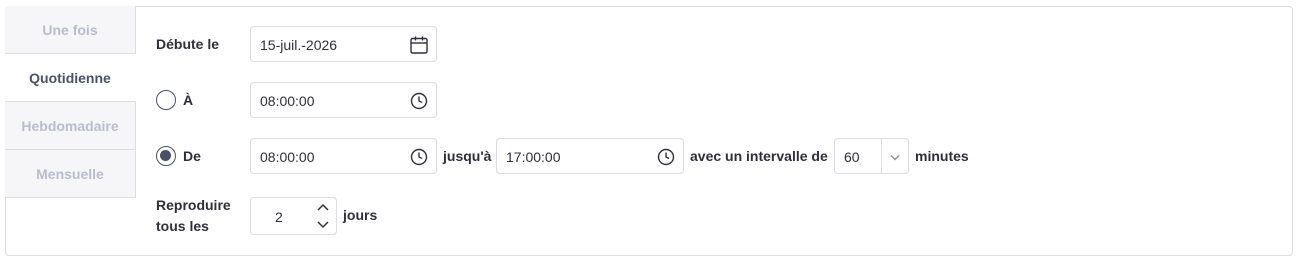 The width and height of the screenshot is (1298, 263). Describe the element at coordinates (467, 156) in the screenshot. I see `until-label: jusqu'à` at that location.